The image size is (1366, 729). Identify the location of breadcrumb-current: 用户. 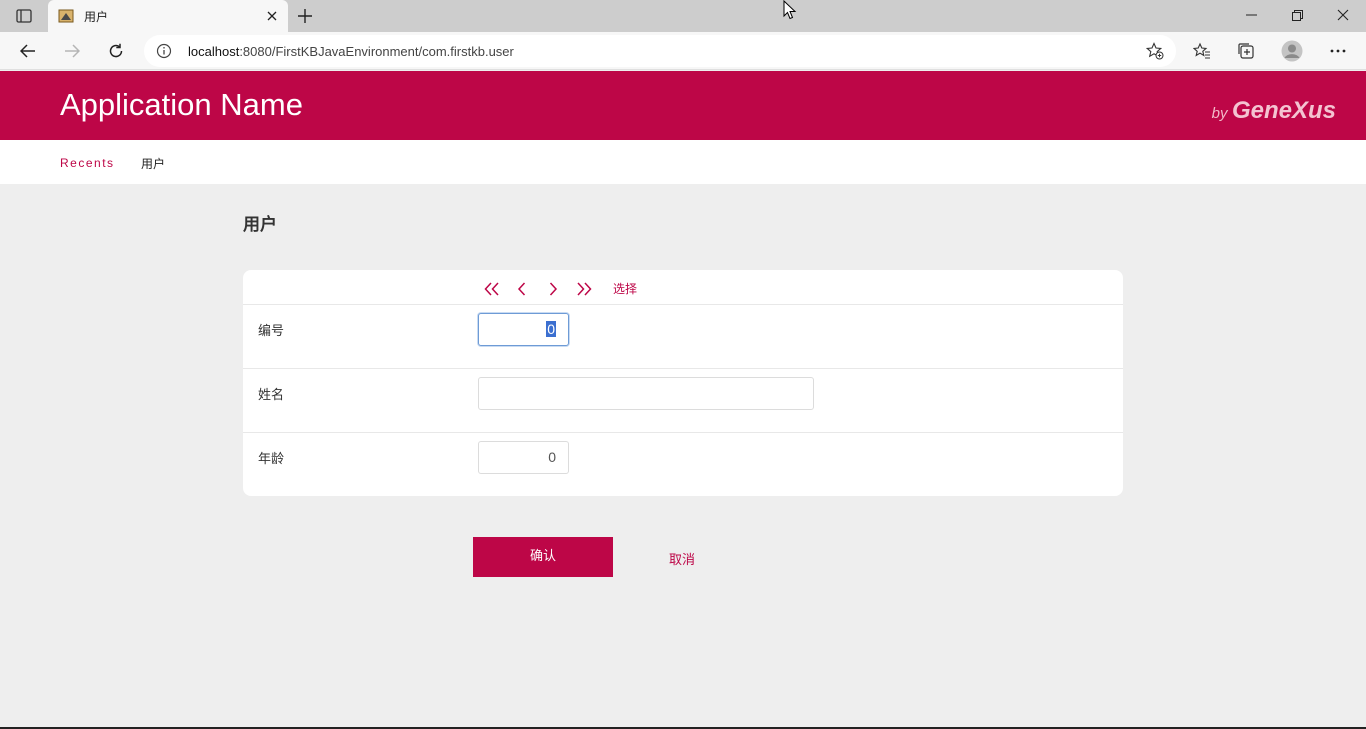
(153, 163).